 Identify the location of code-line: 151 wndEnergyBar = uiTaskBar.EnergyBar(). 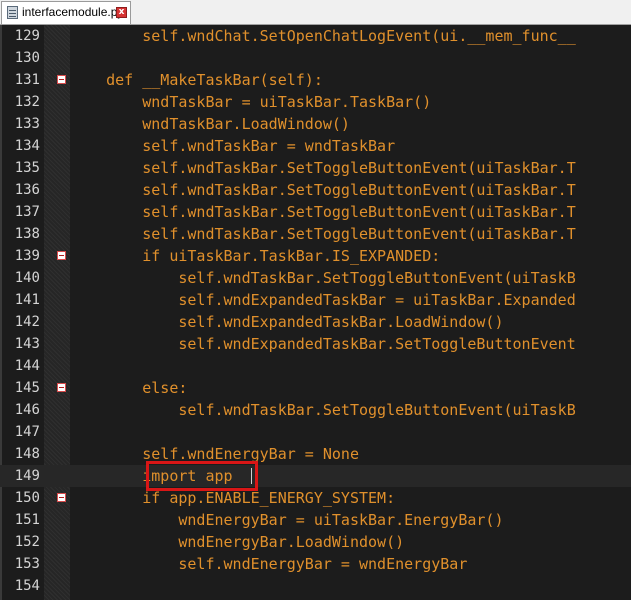
(315, 520).